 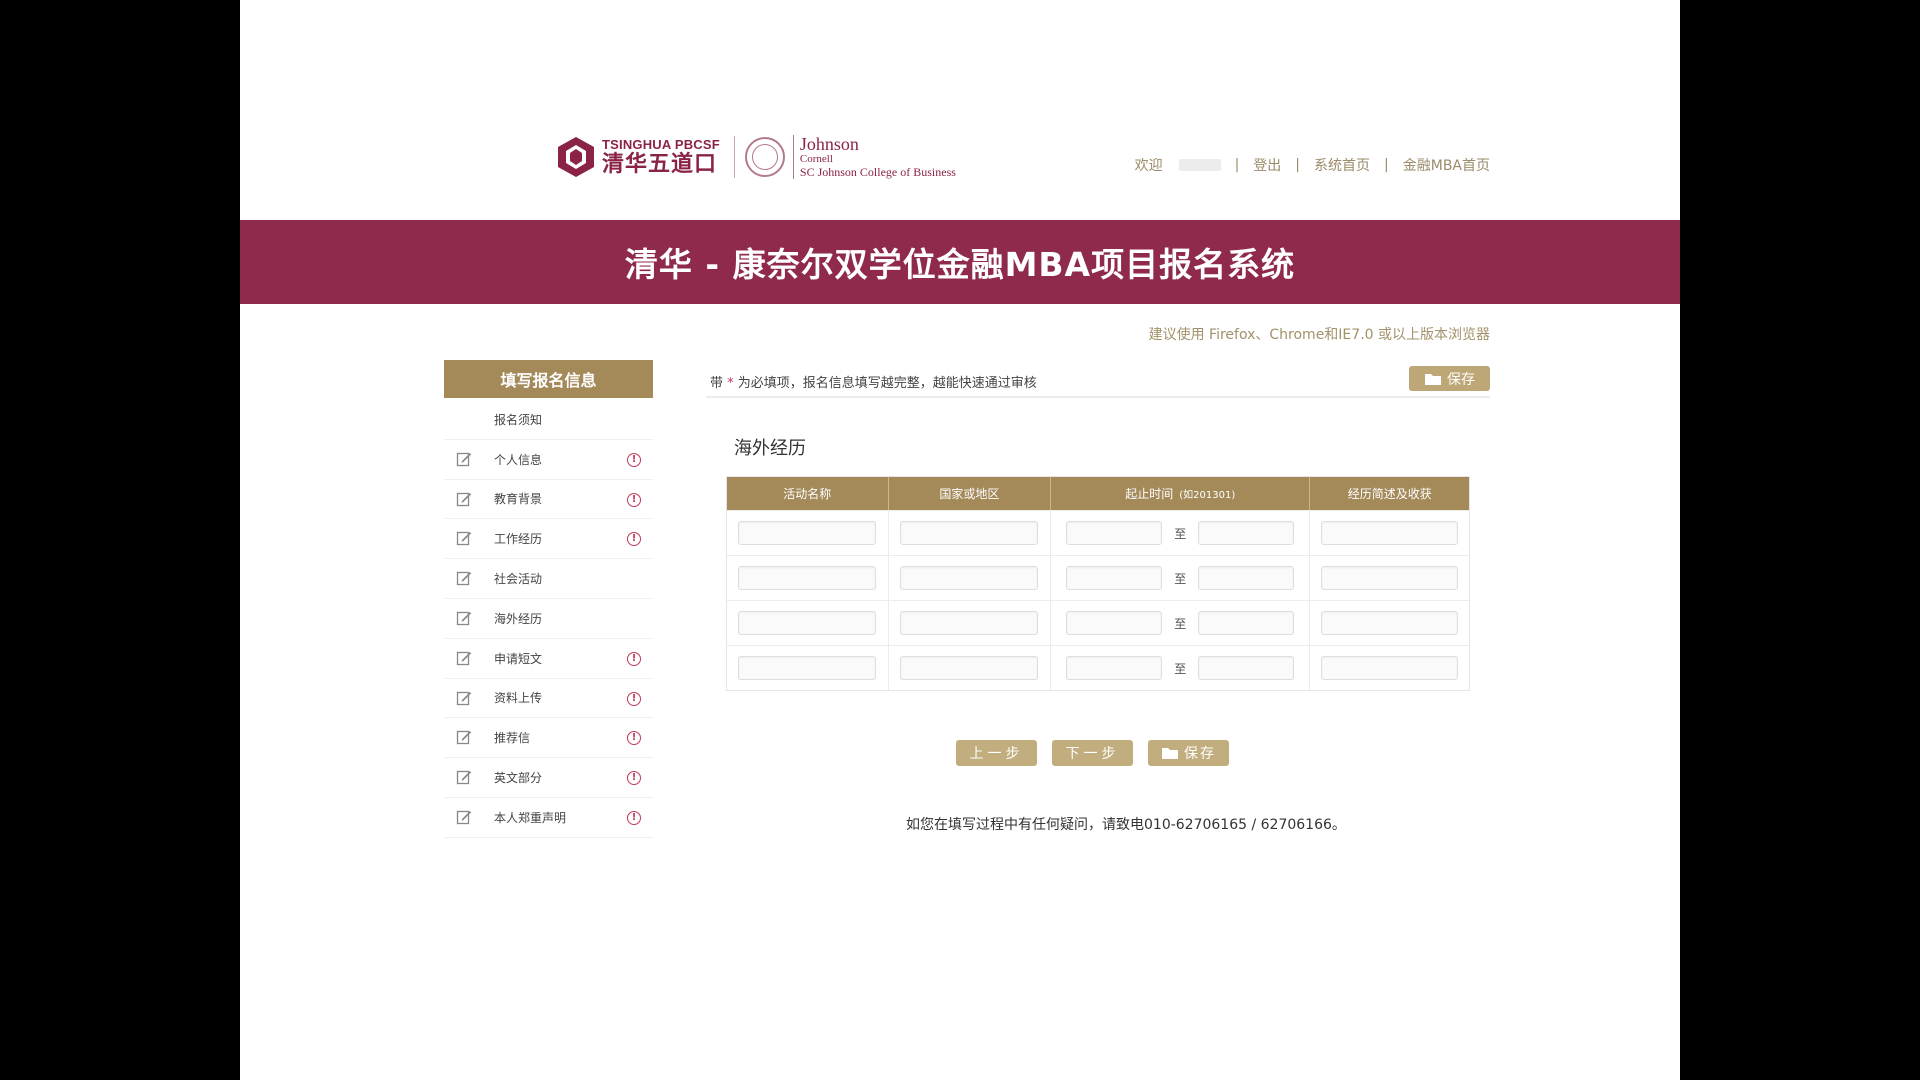 What do you see at coordinates (764, 157) in the screenshot?
I see `cornell-seal-icon` at bounding box center [764, 157].